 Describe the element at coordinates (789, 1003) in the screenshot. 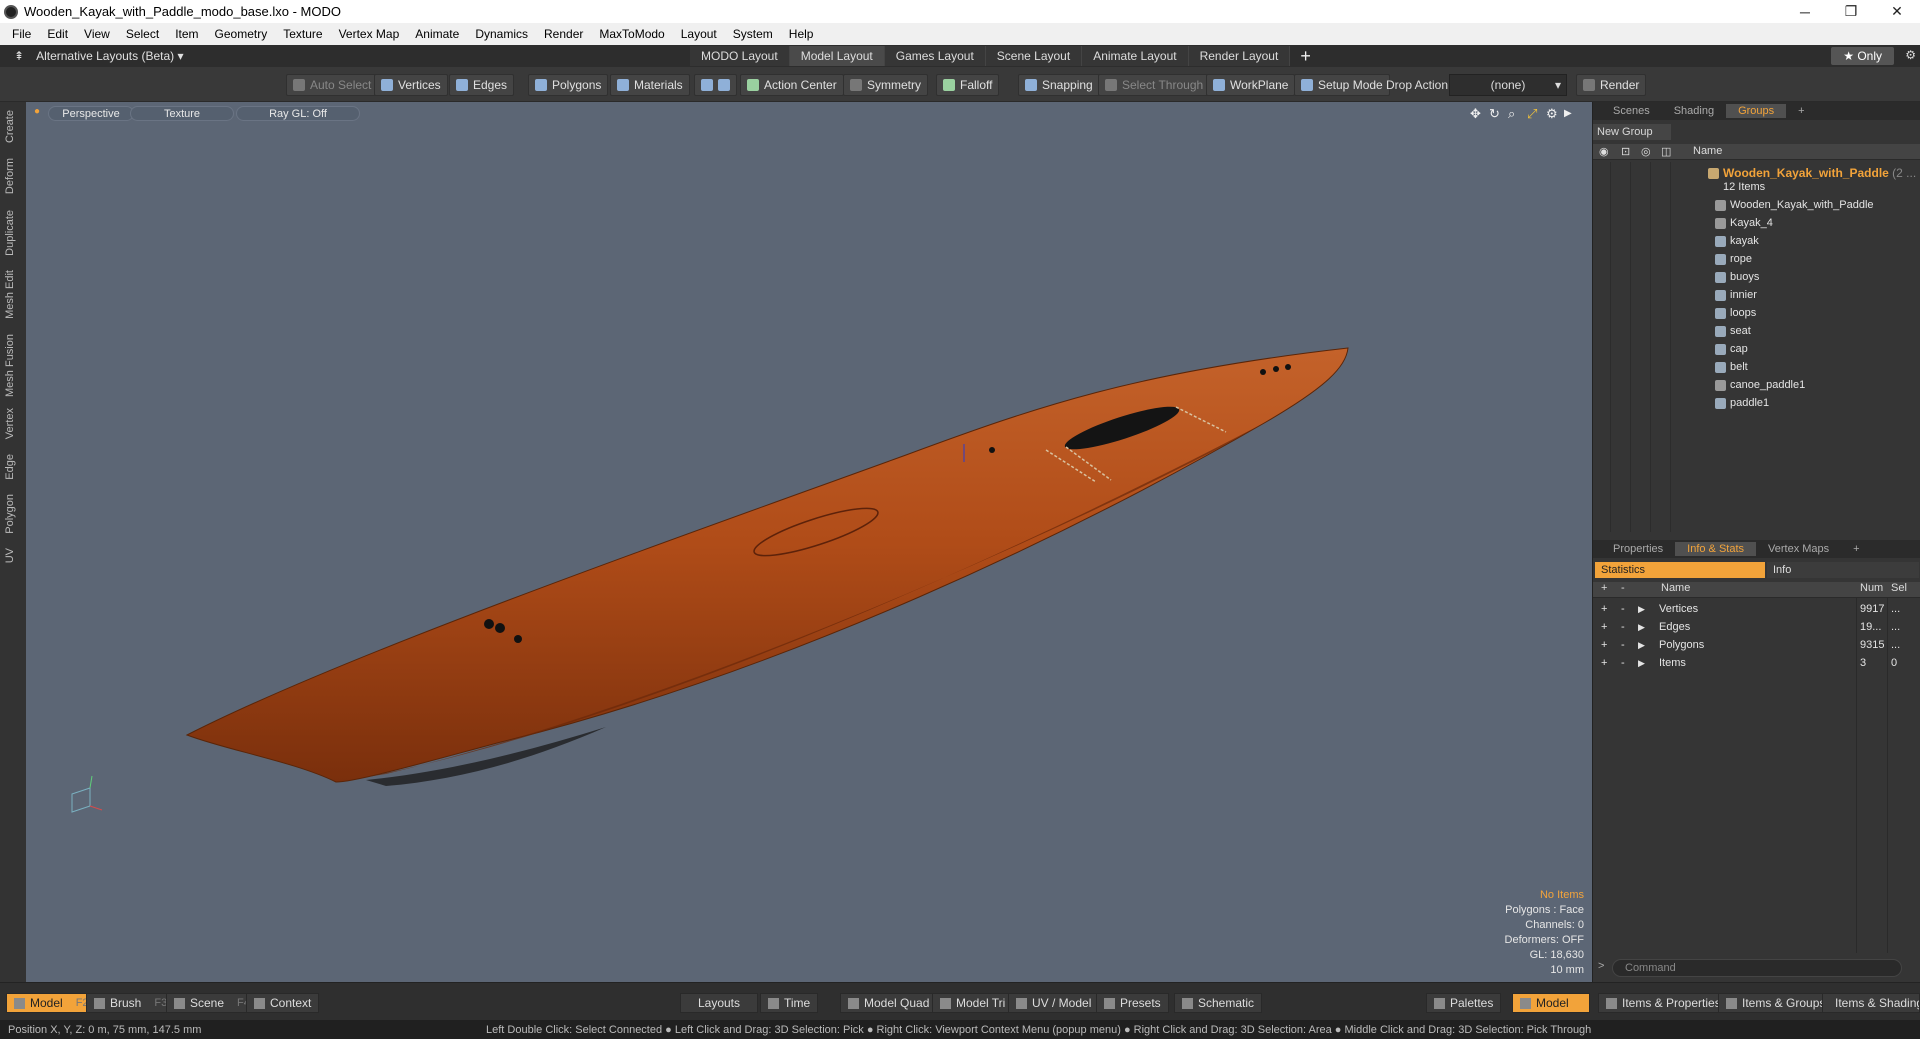

I see `time-button: Time` at that location.